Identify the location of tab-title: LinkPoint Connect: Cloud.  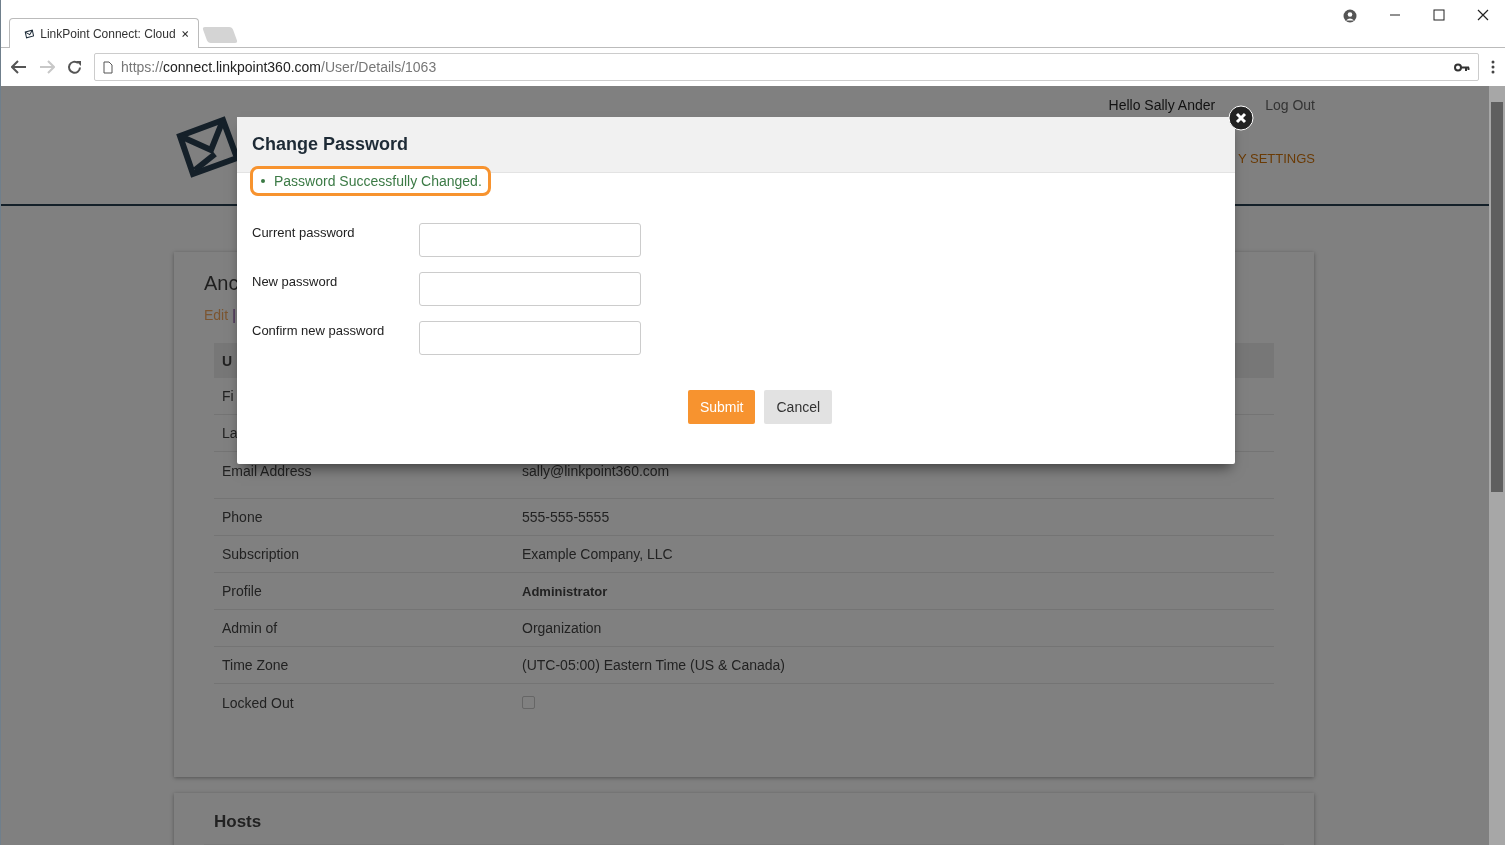
(108, 33).